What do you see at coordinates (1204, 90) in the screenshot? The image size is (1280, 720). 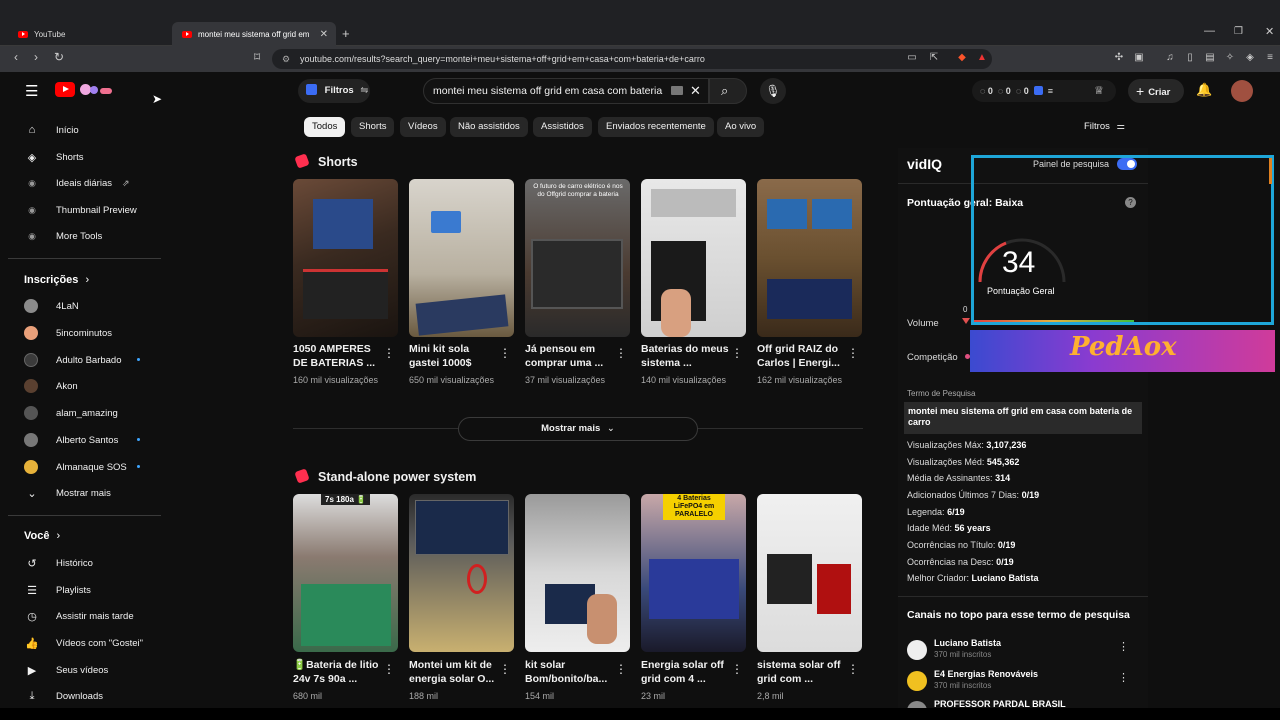 I see `notifications-bell-icon: 🔔` at bounding box center [1204, 90].